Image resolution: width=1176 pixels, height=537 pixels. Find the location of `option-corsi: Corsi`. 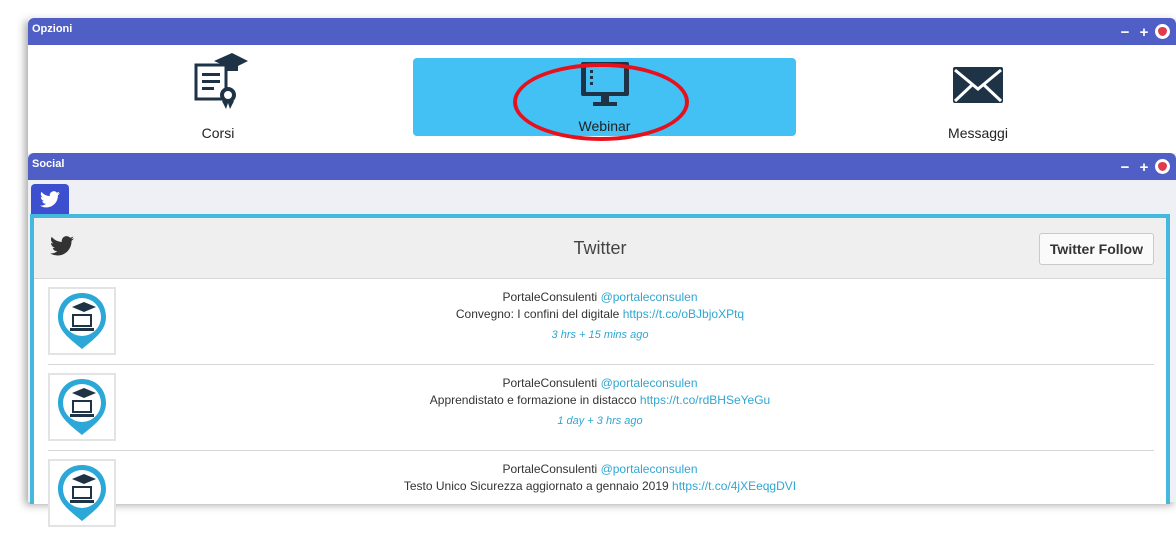

option-corsi: Corsi is located at coordinates (218, 99).